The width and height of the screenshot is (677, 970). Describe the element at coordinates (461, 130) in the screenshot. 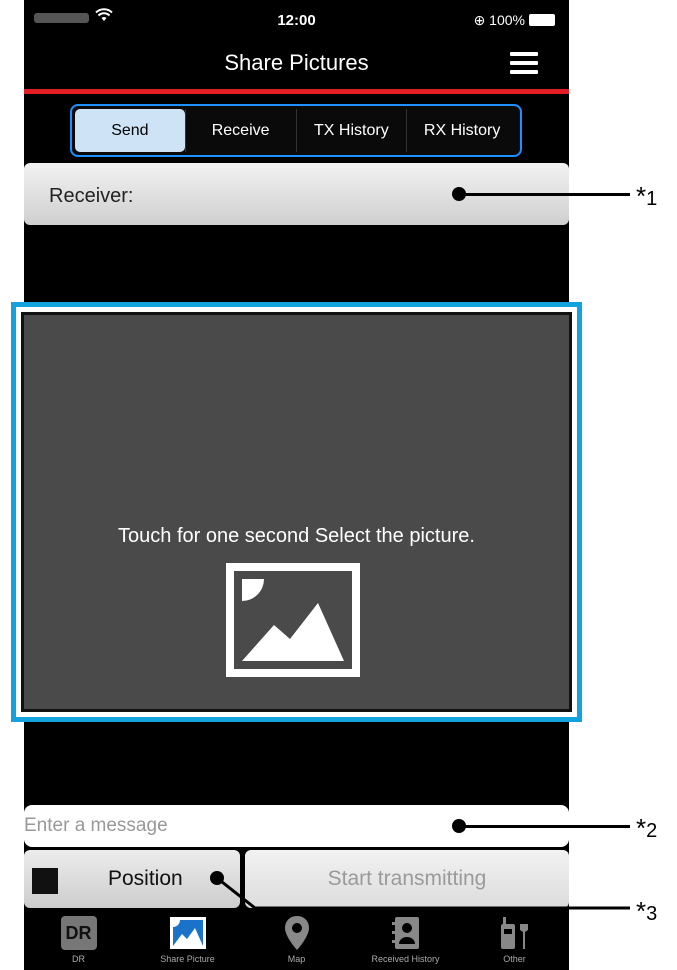

I see `tab-rx-history: RX History` at that location.